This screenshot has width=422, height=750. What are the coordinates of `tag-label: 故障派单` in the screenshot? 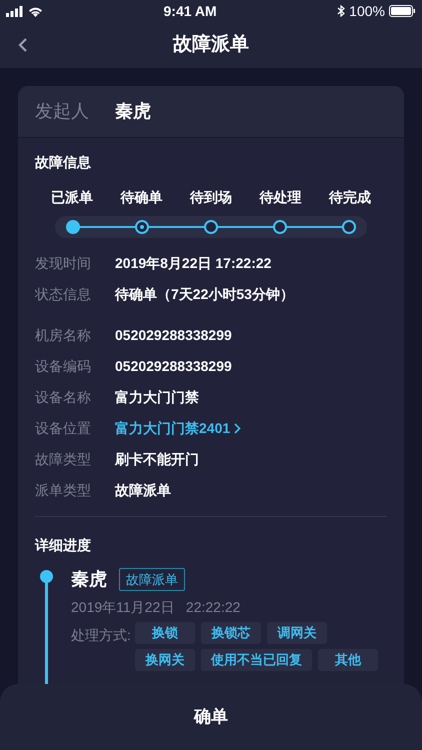 It's located at (152, 580).